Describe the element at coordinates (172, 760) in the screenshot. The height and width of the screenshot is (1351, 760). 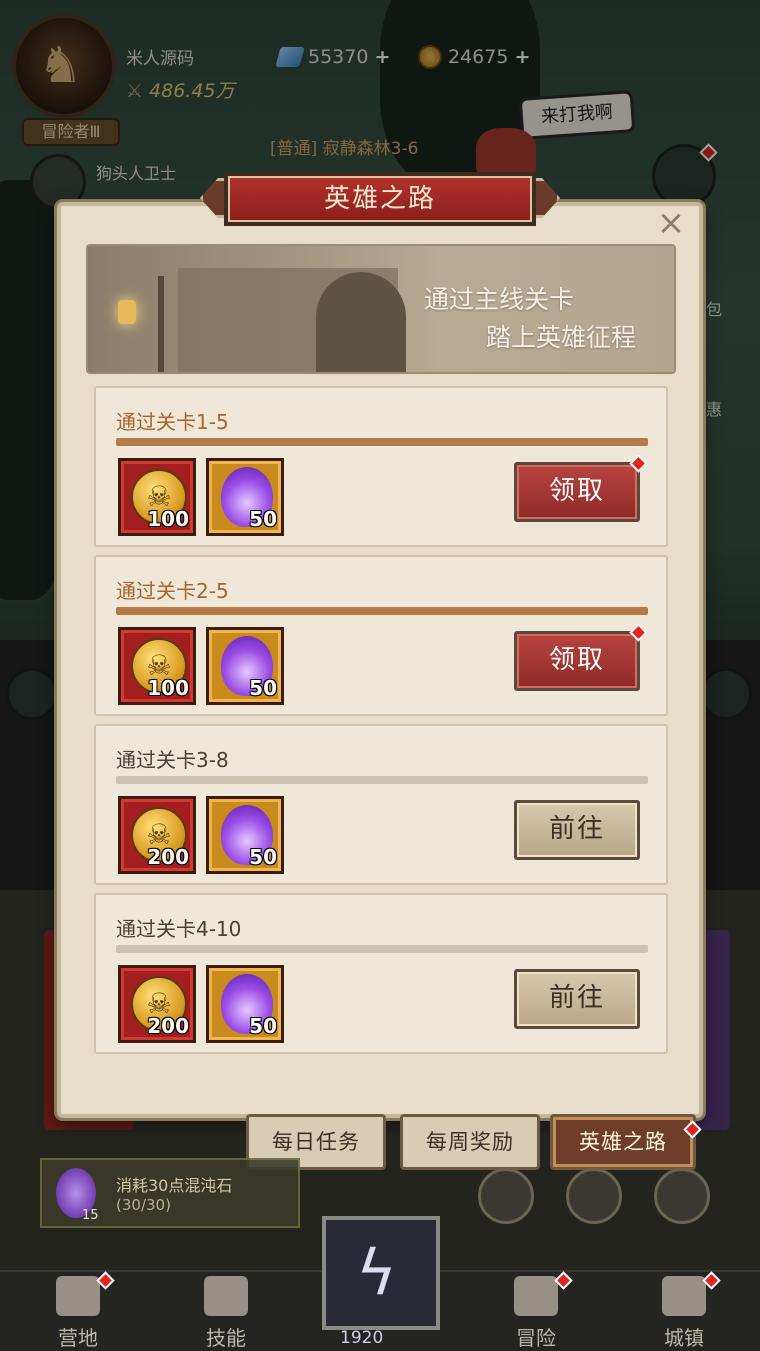
I see `task-title: 通过关卡3-8` at that location.